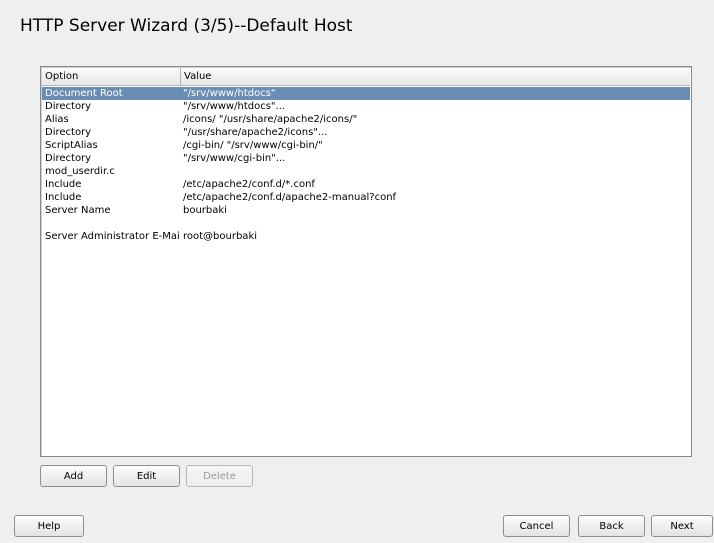 The height and width of the screenshot is (543, 714). I want to click on value-cell: bourbaki, so click(205, 210).